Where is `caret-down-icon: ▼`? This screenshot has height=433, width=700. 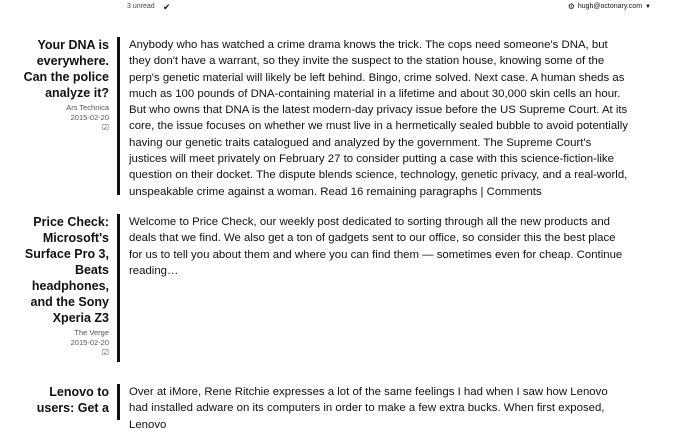 caret-down-icon: ▼ is located at coordinates (648, 7).